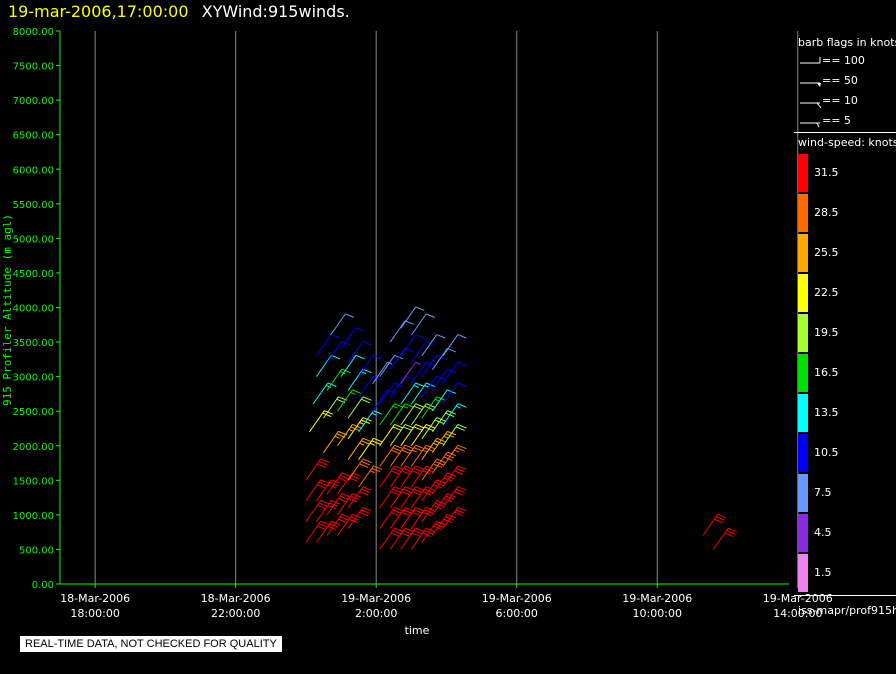  I want to click on x-tick-label: 6:00:00, so click(517, 613).